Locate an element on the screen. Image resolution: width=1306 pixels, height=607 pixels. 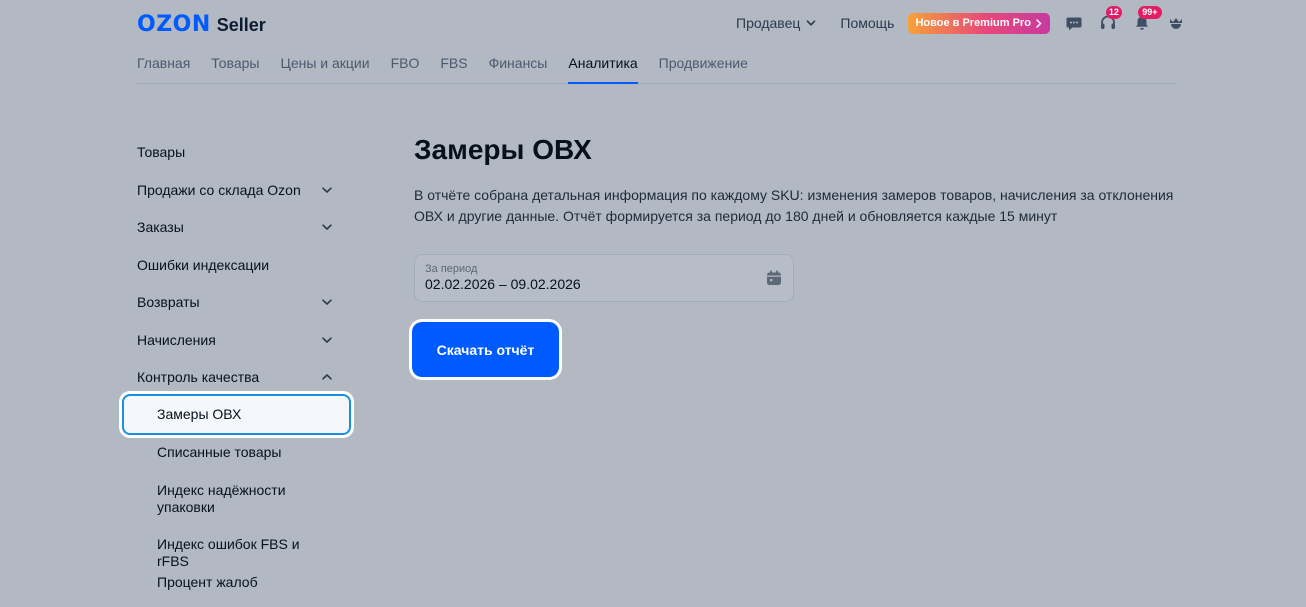
nav-tab-fbs: FBS is located at coordinates (453, 69).